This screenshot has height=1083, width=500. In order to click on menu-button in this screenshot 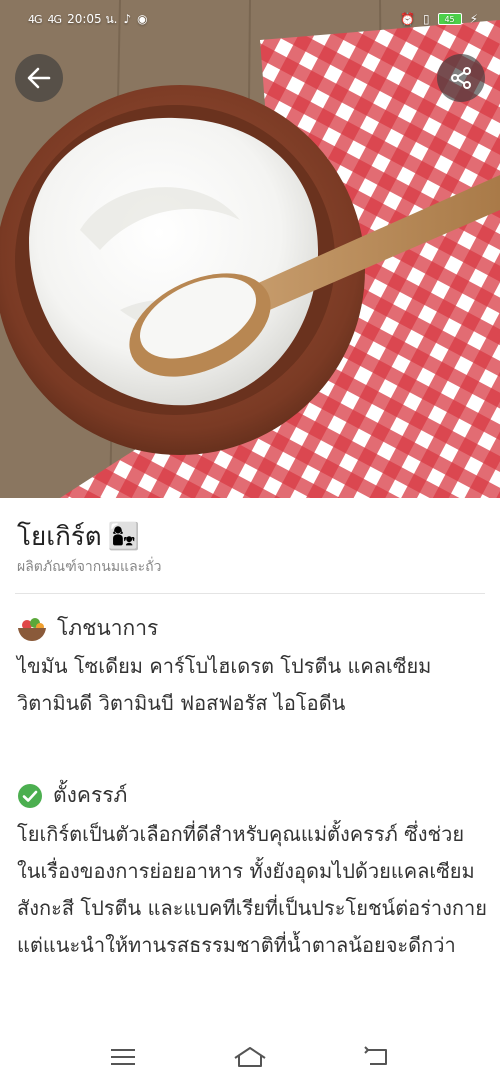, I will do `click(123, 1057)`.